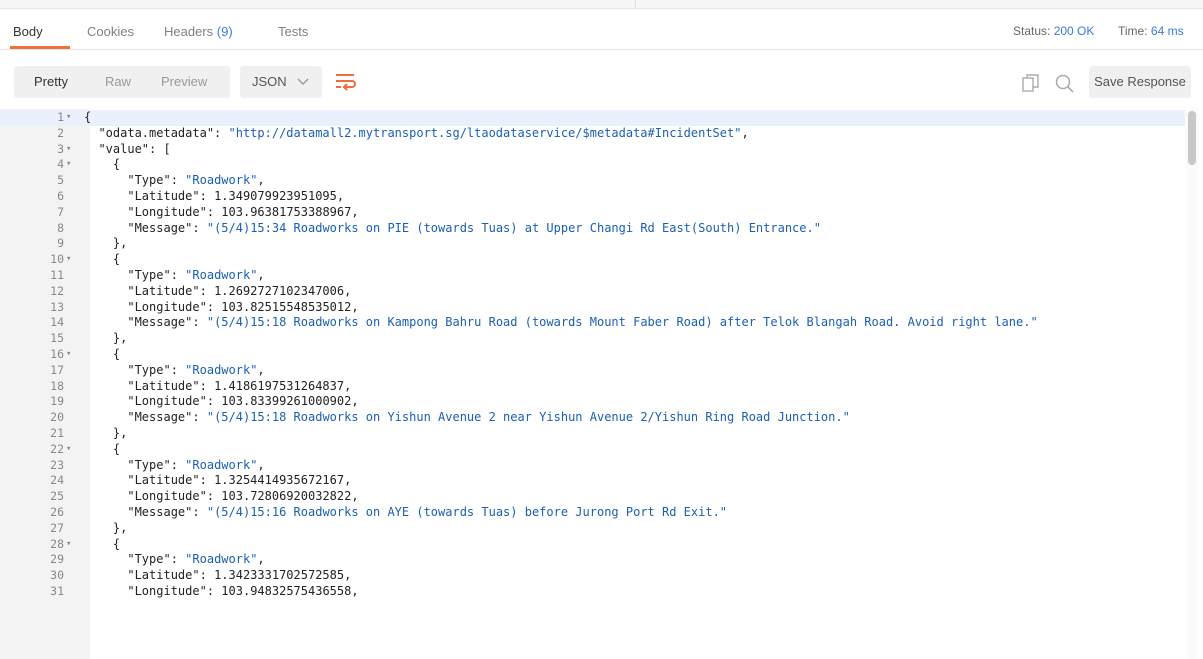  I want to click on code-line: 21 },, so click(592, 434).